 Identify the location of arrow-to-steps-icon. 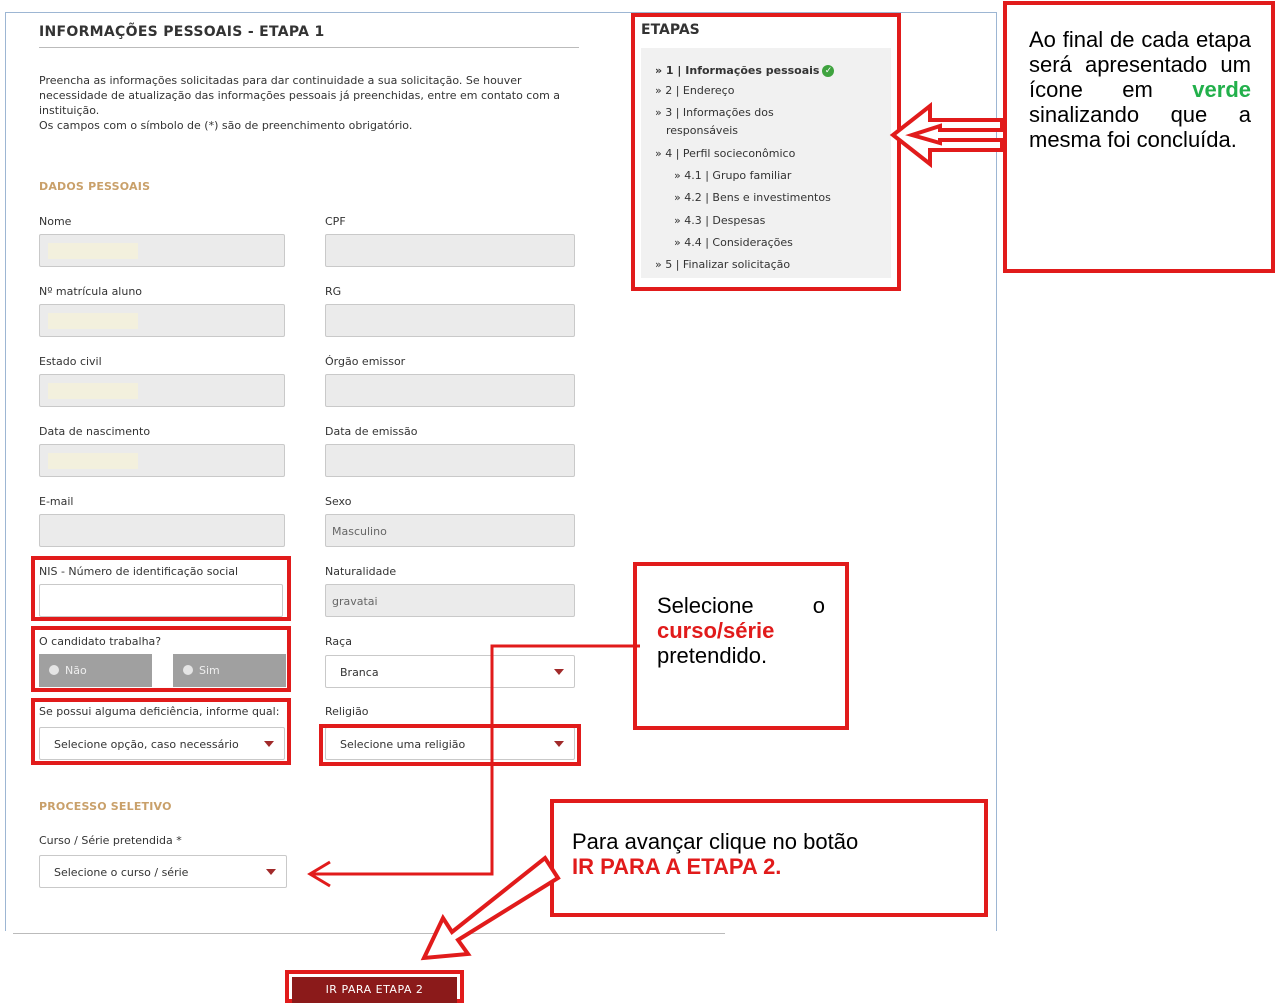
(946, 135).